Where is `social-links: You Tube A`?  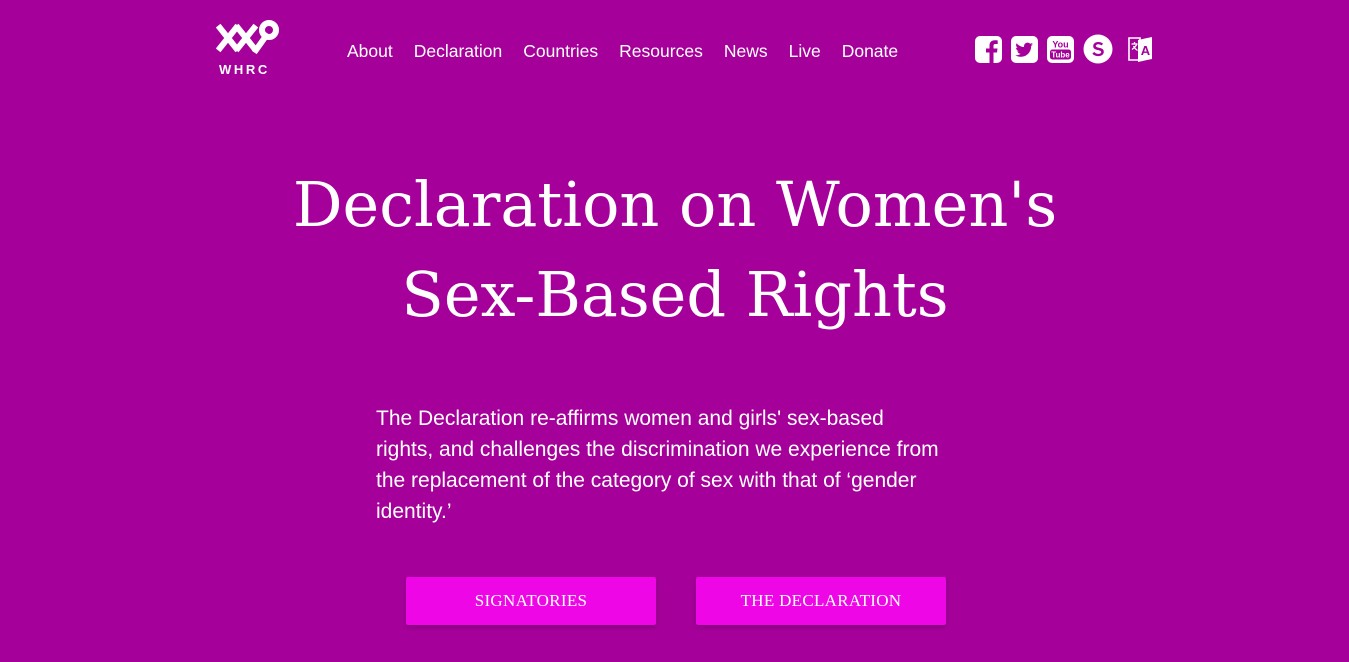 social-links: You Tube A is located at coordinates (1065, 49).